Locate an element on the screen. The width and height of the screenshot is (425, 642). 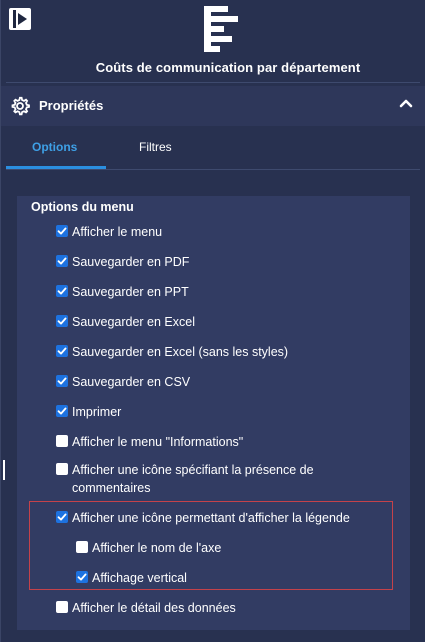
option-label: Sauvegarder en Excel is located at coordinates (133, 322).